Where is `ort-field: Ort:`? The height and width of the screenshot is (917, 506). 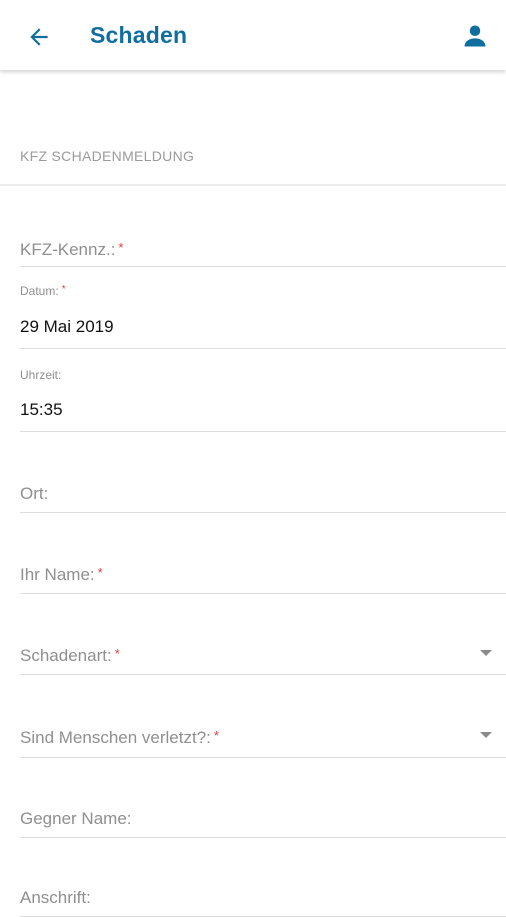 ort-field: Ort: is located at coordinates (263, 491).